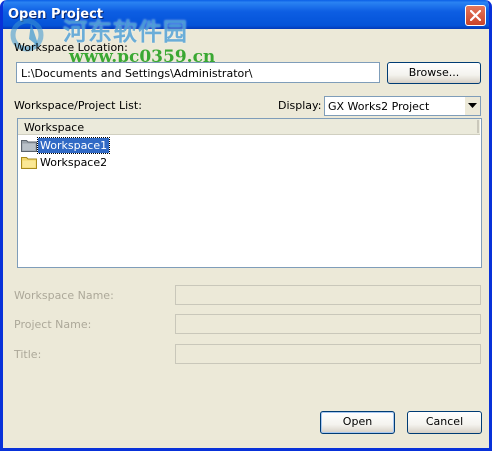 This screenshot has height=451, width=492. Describe the element at coordinates (328, 324) in the screenshot. I see `project-name-field` at that location.